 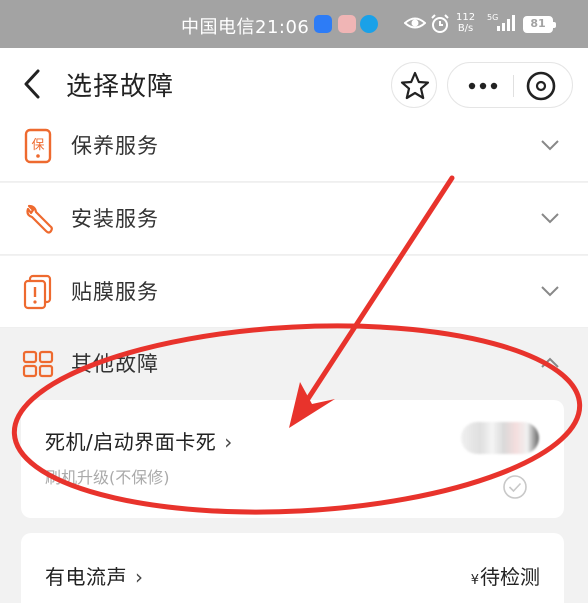 I want to click on wrench-icon, so click(x=39, y=219).